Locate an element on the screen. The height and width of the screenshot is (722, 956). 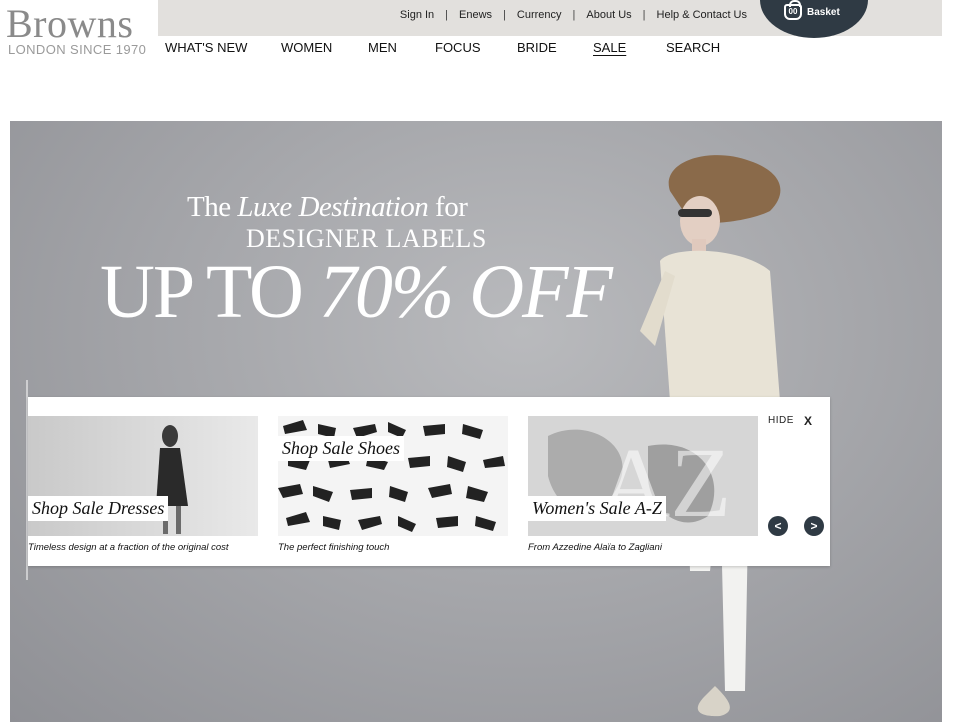
headline-text: The is located at coordinates (212, 207).